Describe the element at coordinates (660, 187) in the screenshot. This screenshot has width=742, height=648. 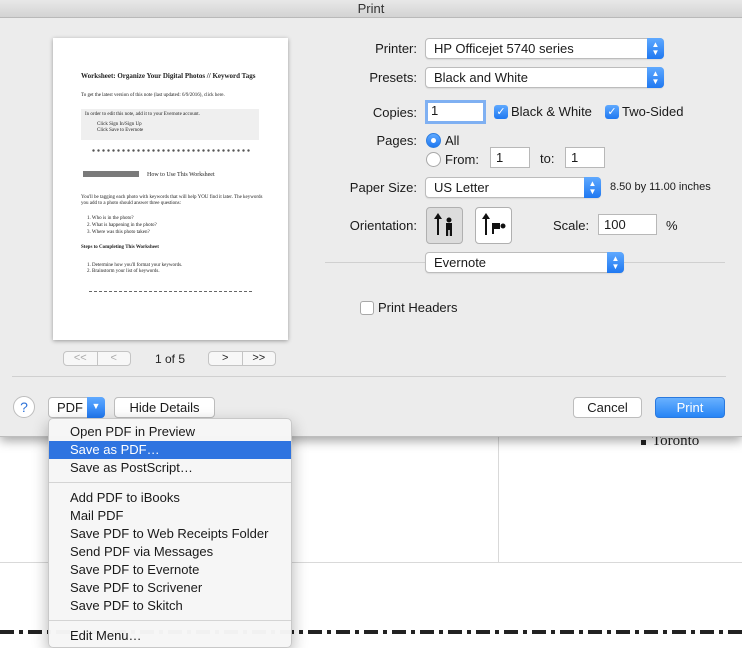
I see `paper-dimensions: 8.50 by 11.00 inches` at that location.